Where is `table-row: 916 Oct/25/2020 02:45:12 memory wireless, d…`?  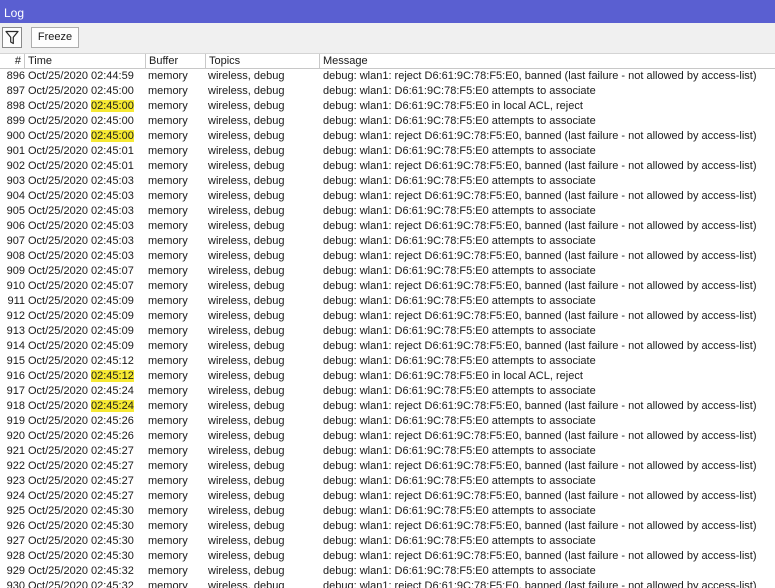
table-row: 916 Oct/25/2020 02:45:12 memory wireless, d… is located at coordinates (387, 376).